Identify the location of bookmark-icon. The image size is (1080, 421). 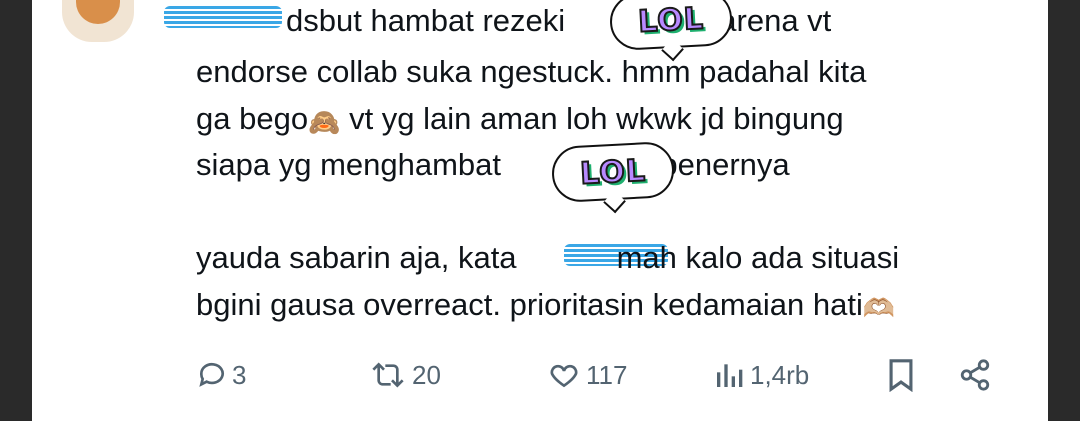
(901, 375).